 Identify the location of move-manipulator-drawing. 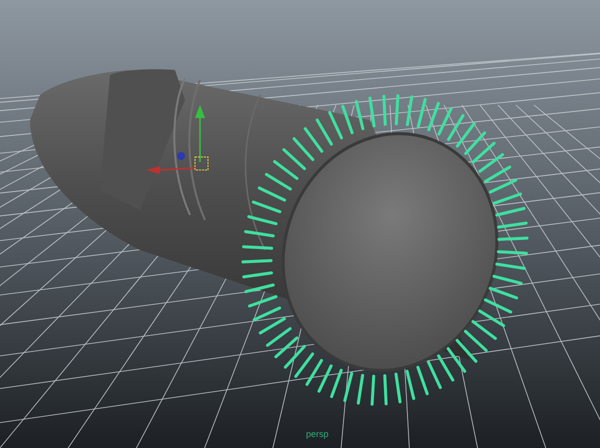
(177, 139).